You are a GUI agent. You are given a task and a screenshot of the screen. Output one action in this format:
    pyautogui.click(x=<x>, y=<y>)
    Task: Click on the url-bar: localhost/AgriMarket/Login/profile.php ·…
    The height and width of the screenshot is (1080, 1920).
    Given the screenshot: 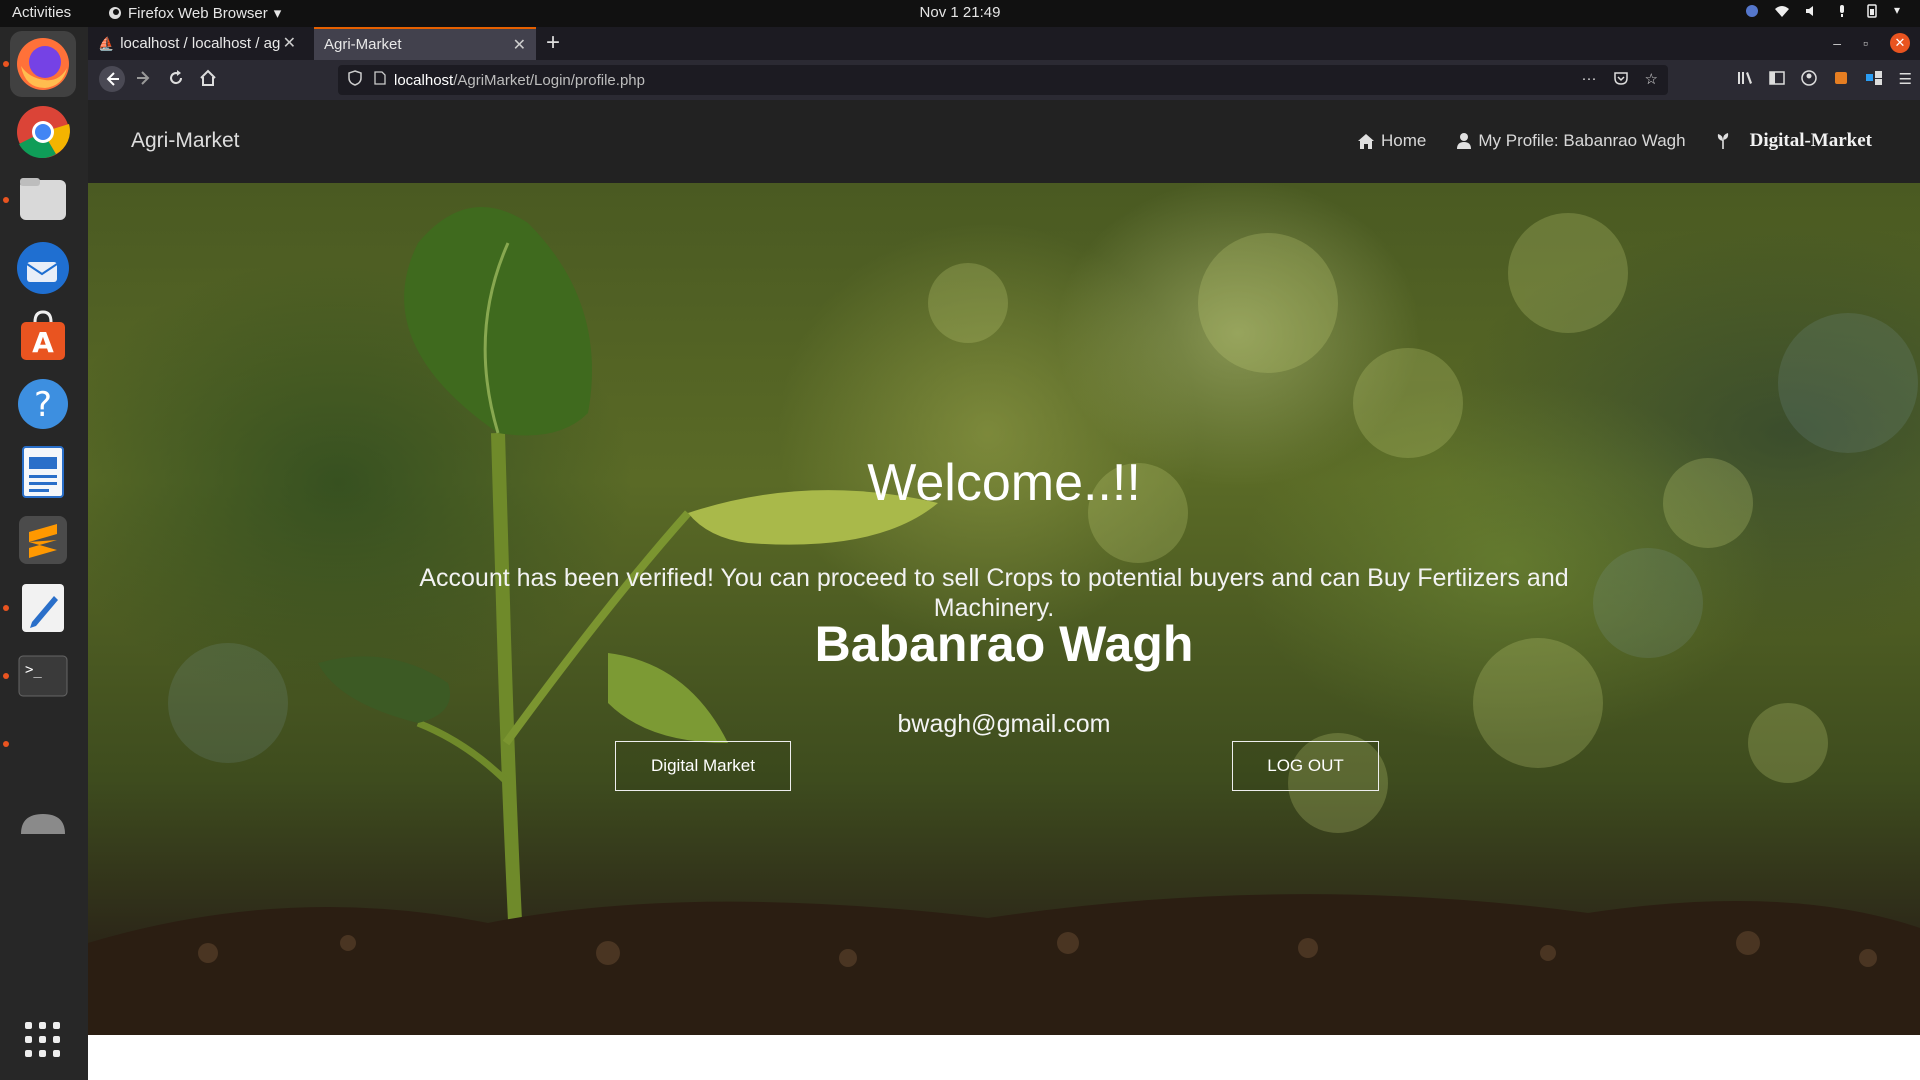 What is the action you would take?
    pyautogui.click(x=1003, y=80)
    